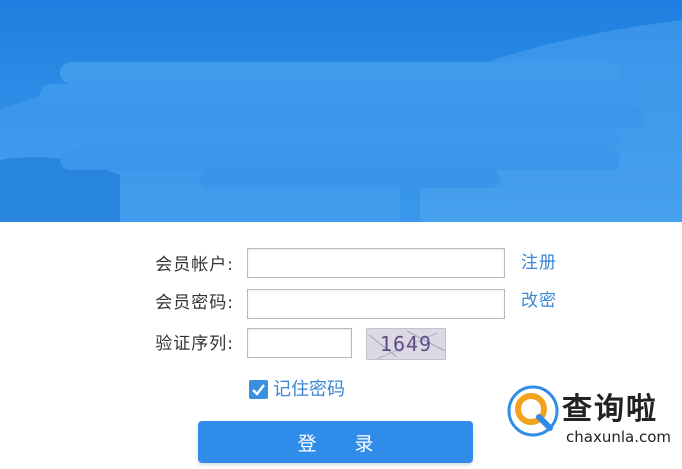 The image size is (682, 469). What do you see at coordinates (309, 389) in the screenshot?
I see `remember-label: 记住密码` at bounding box center [309, 389].